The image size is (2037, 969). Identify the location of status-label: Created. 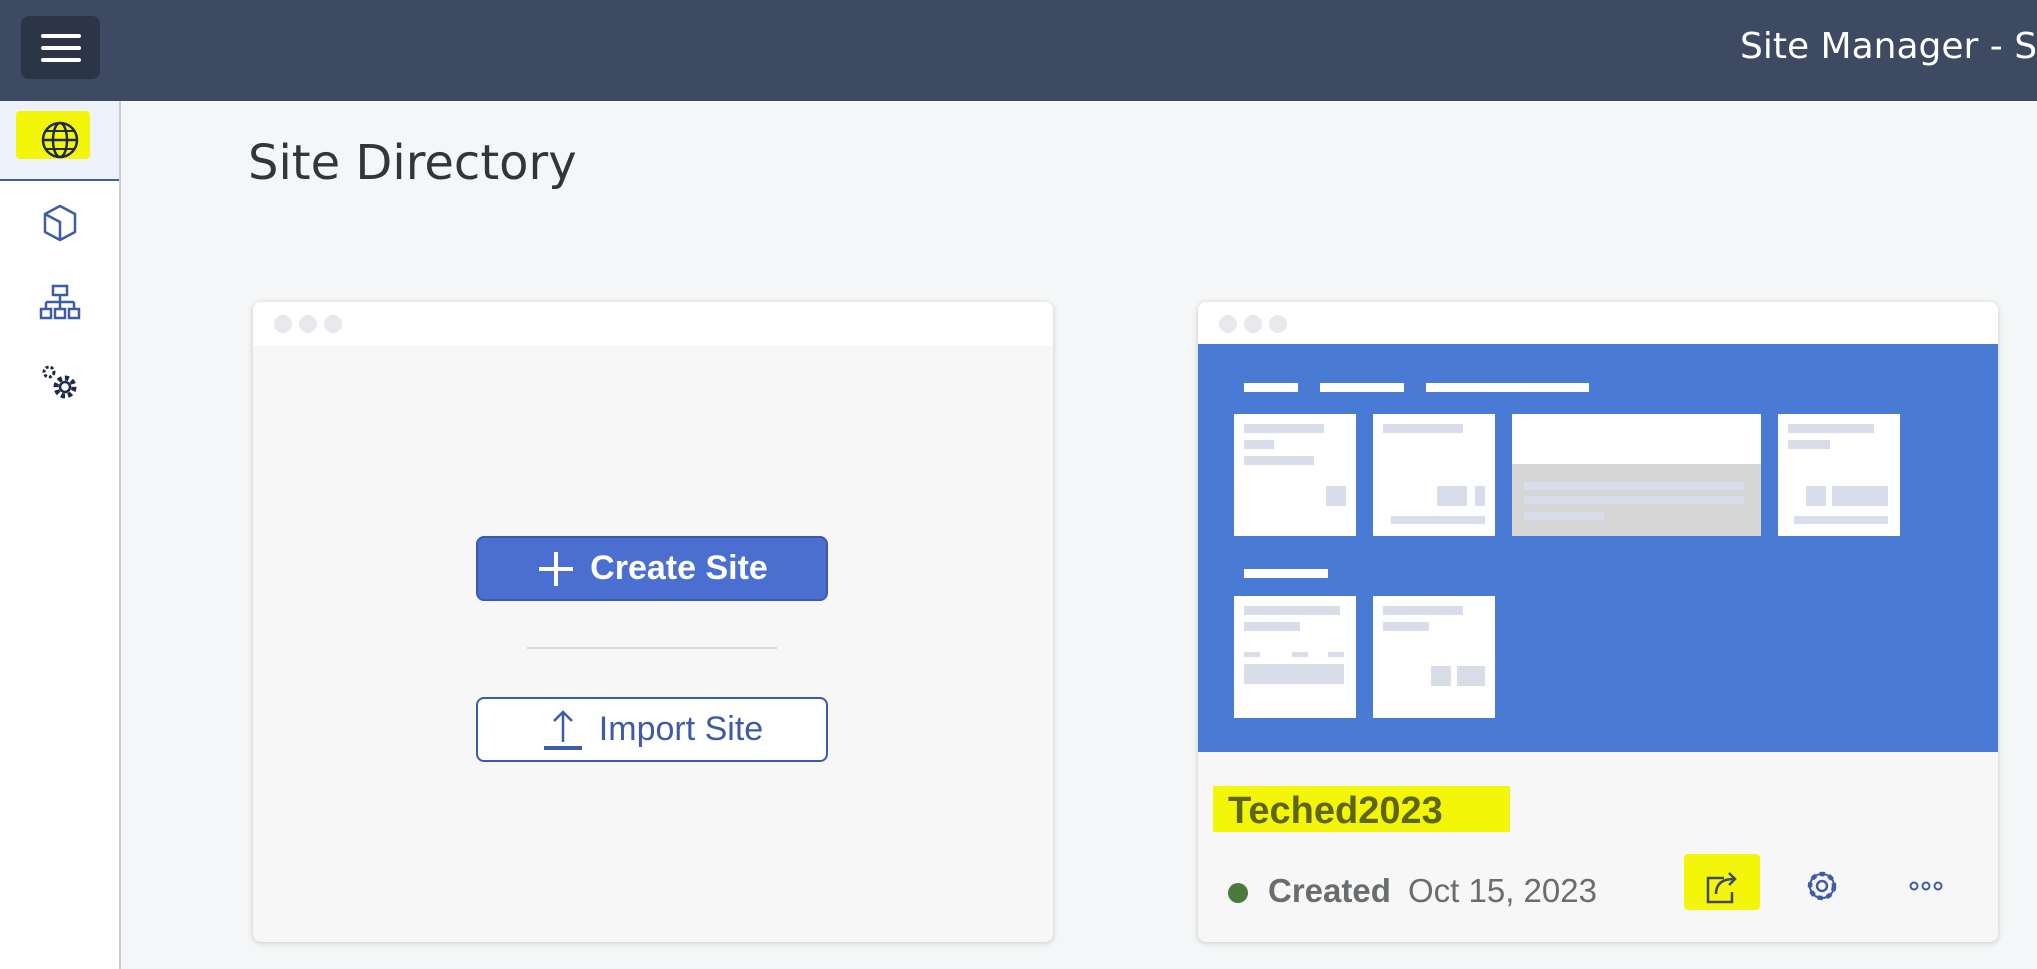
(1329, 890).